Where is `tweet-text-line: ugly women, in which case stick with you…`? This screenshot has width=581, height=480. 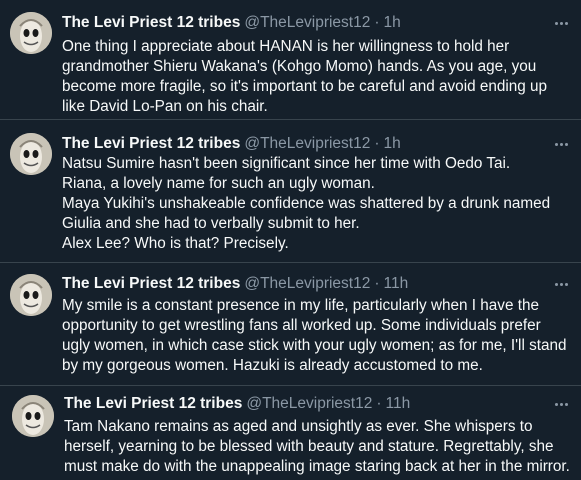 tweet-text-line: ugly women, in which case stick with you… is located at coordinates (314, 345).